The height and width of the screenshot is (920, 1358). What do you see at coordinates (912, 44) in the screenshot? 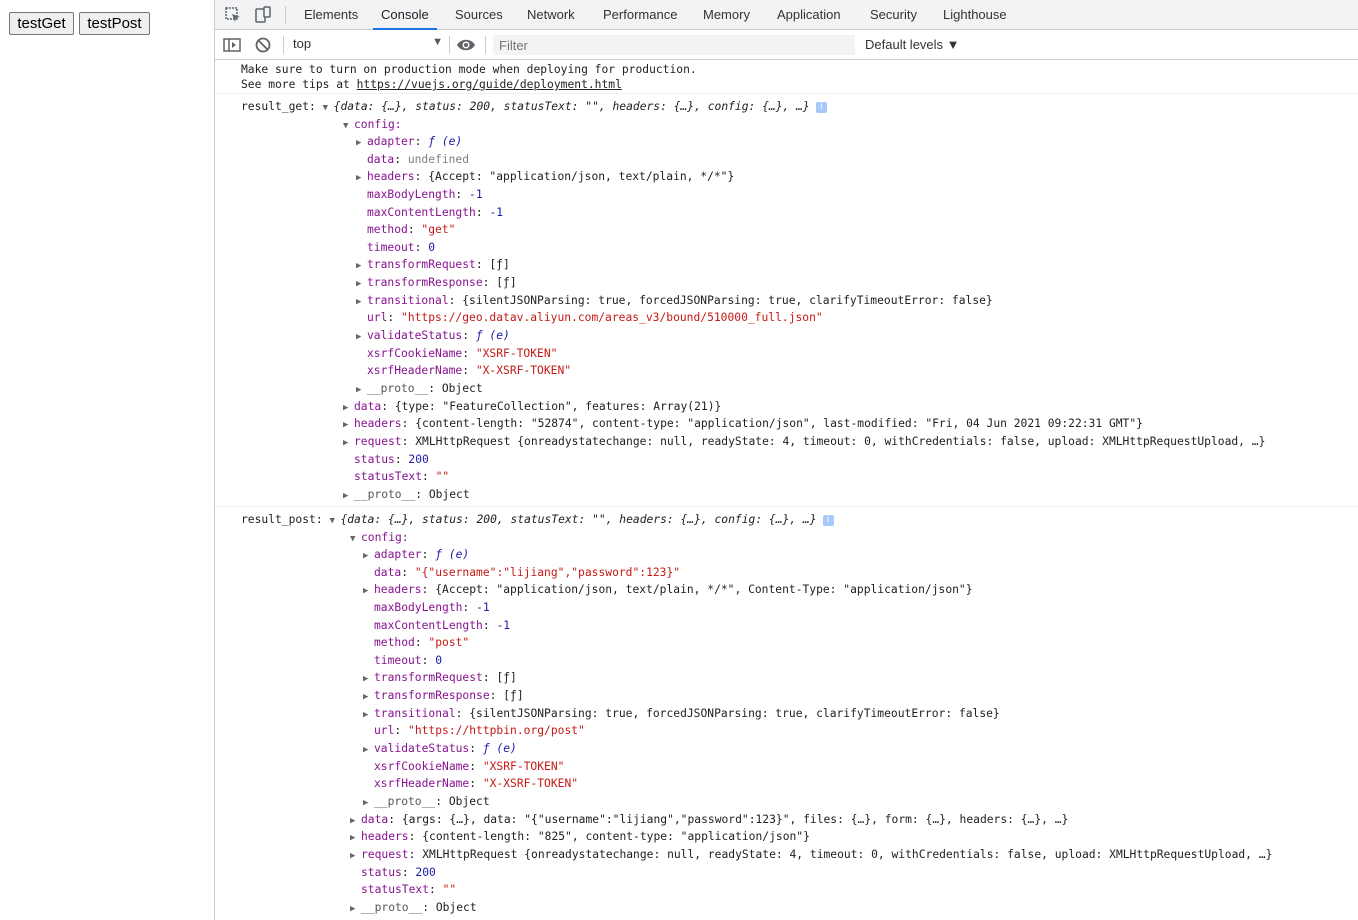
I see `log-levels-dropdown: Default levels ▼` at bounding box center [912, 44].